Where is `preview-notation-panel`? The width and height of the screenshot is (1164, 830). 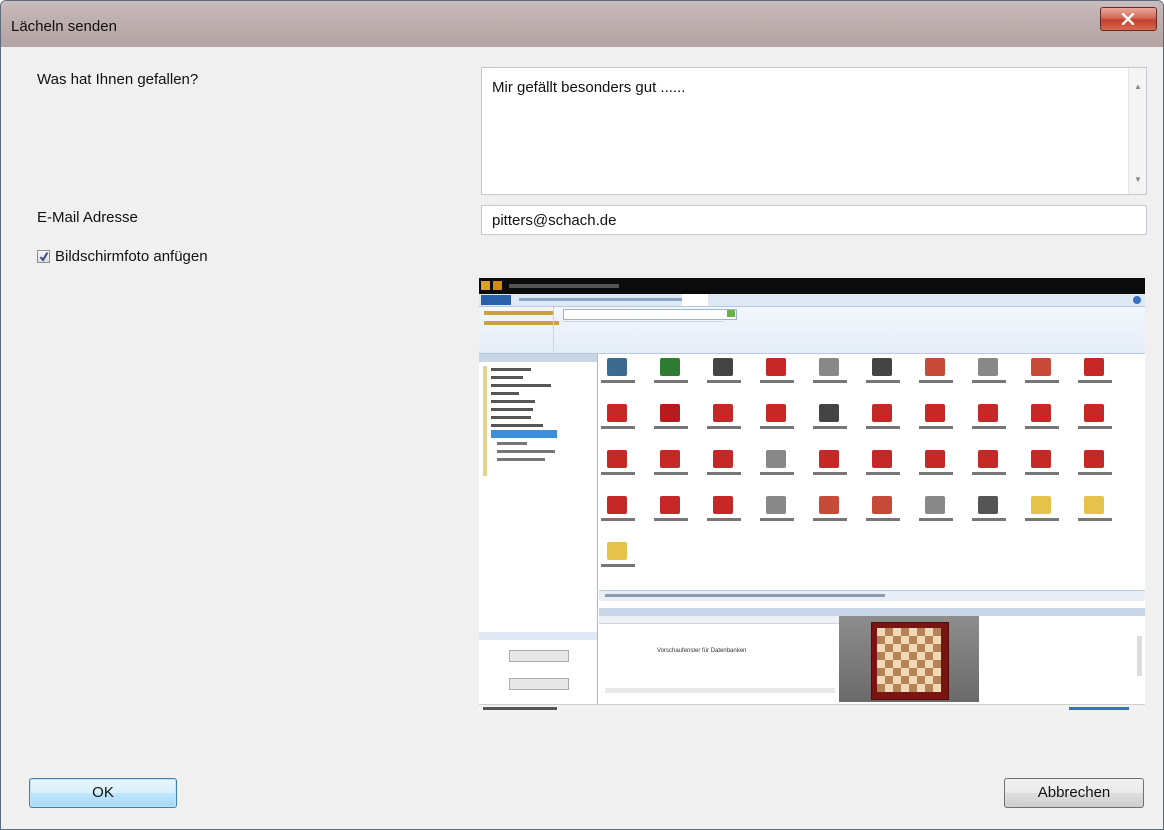
preview-notation-panel is located at coordinates (1062, 659).